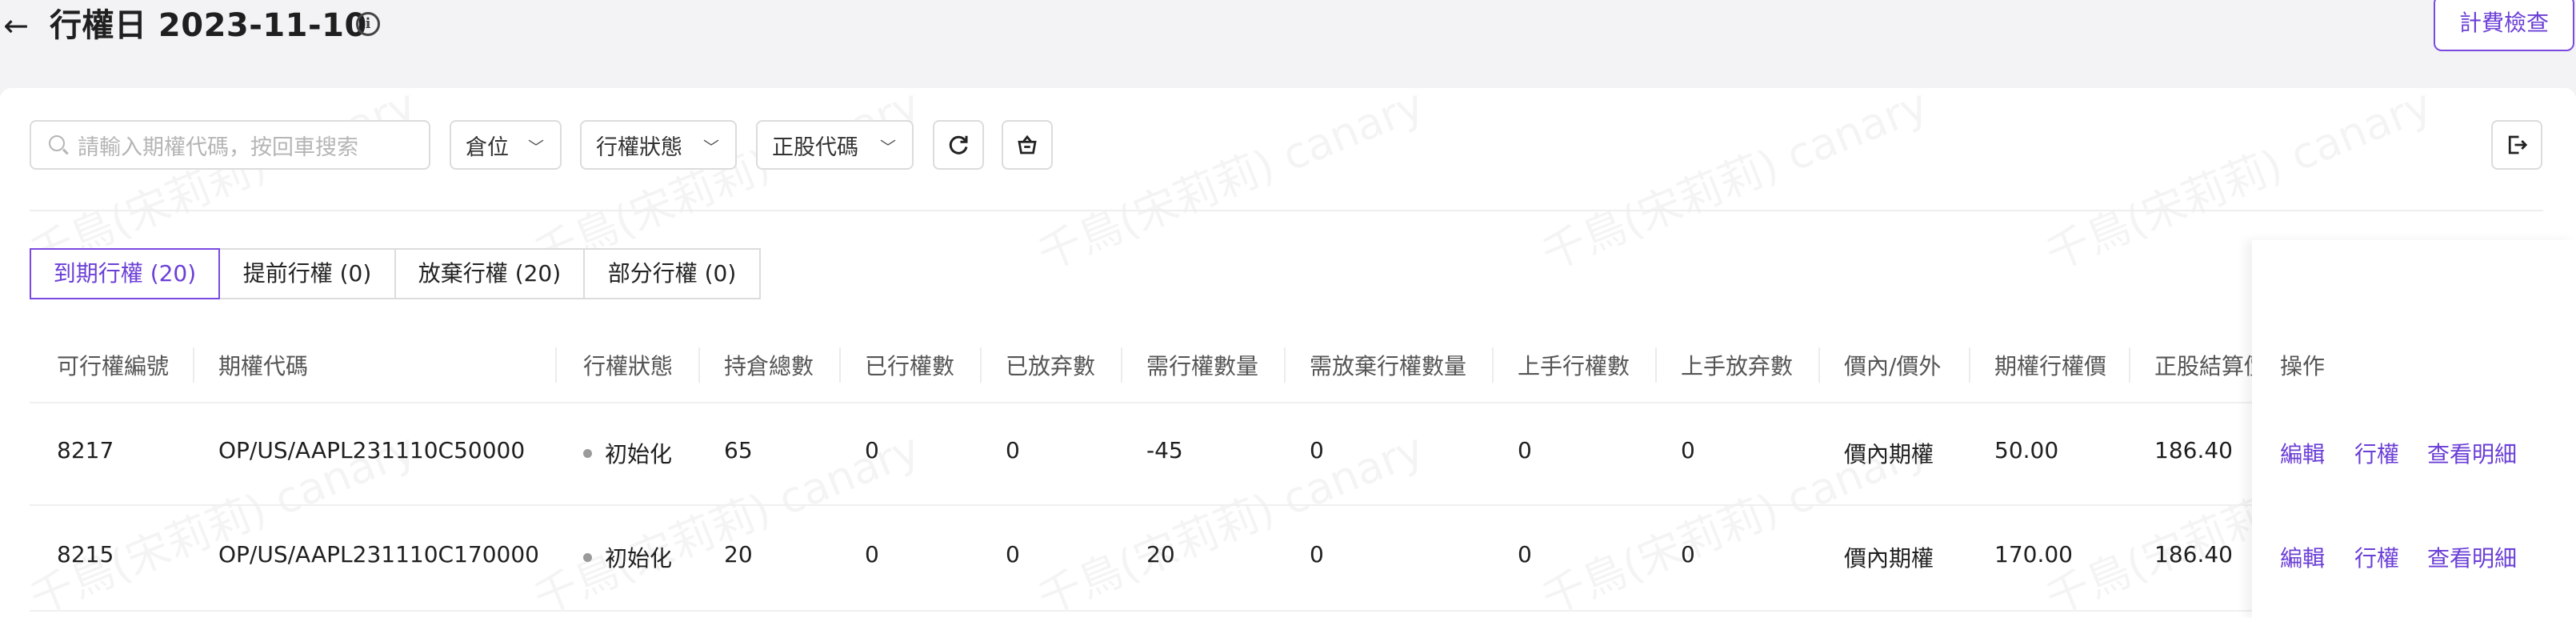  What do you see at coordinates (487, 147) in the screenshot?
I see `position-filter-label: 倉位` at bounding box center [487, 147].